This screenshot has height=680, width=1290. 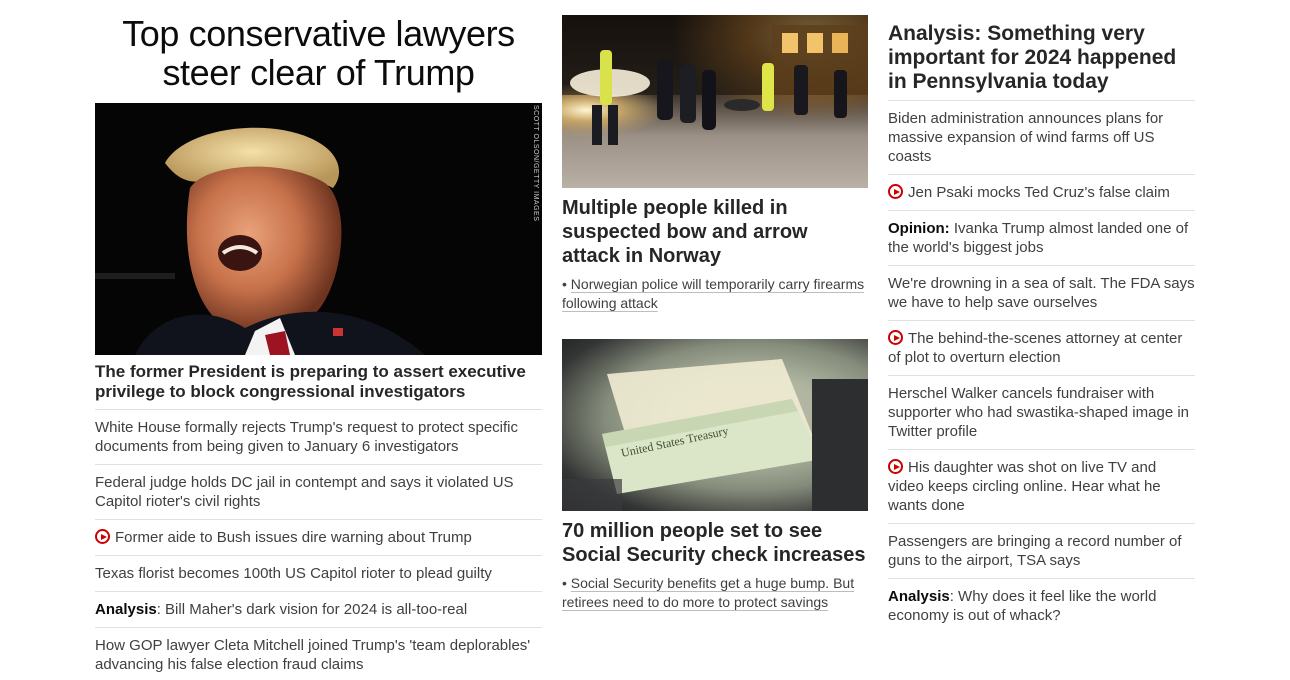 I want to click on checks-photo: United States Treasury, so click(x=715, y=425).